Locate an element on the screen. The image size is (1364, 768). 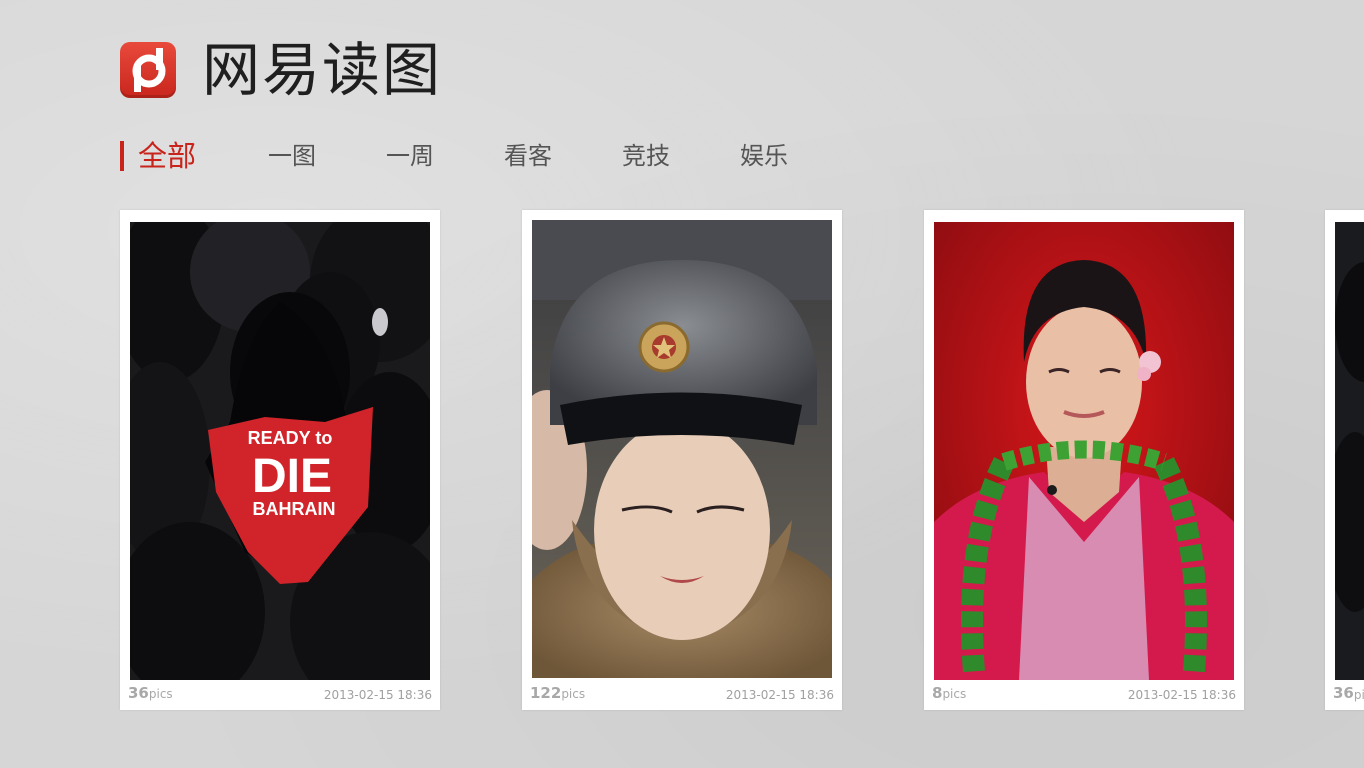
pic-count-number: 8 is located at coordinates (937, 693).